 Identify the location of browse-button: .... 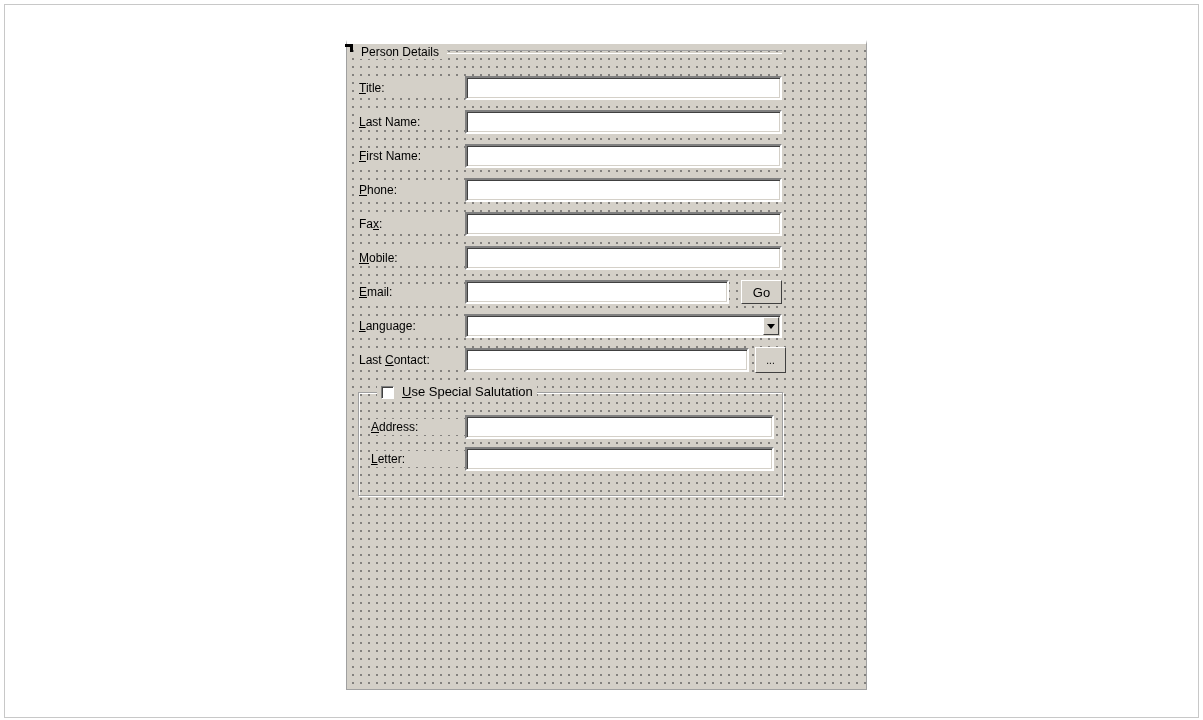
(770, 360).